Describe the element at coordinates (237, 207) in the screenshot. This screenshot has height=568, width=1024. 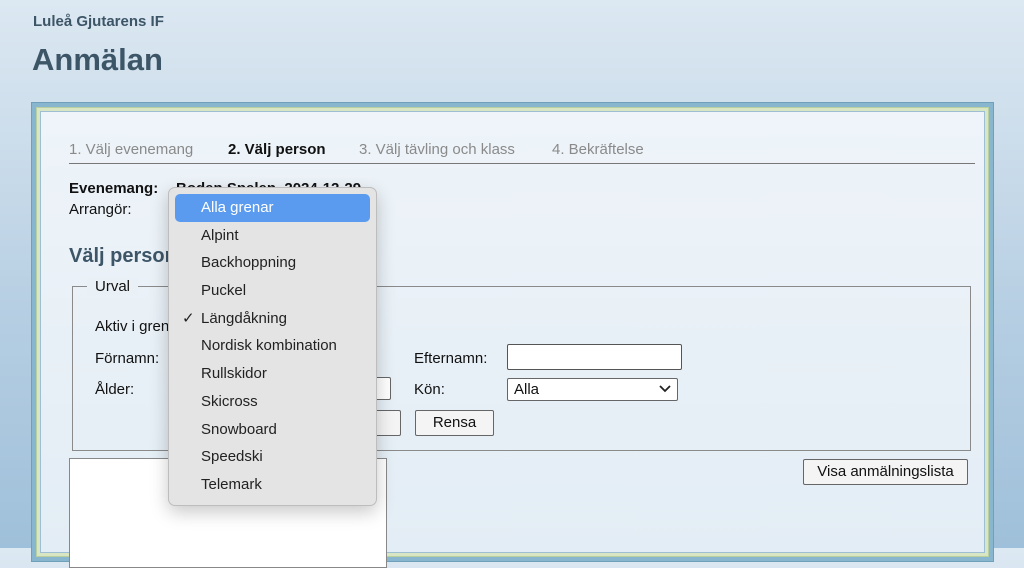
I see `option-label: Alla grenar` at that location.